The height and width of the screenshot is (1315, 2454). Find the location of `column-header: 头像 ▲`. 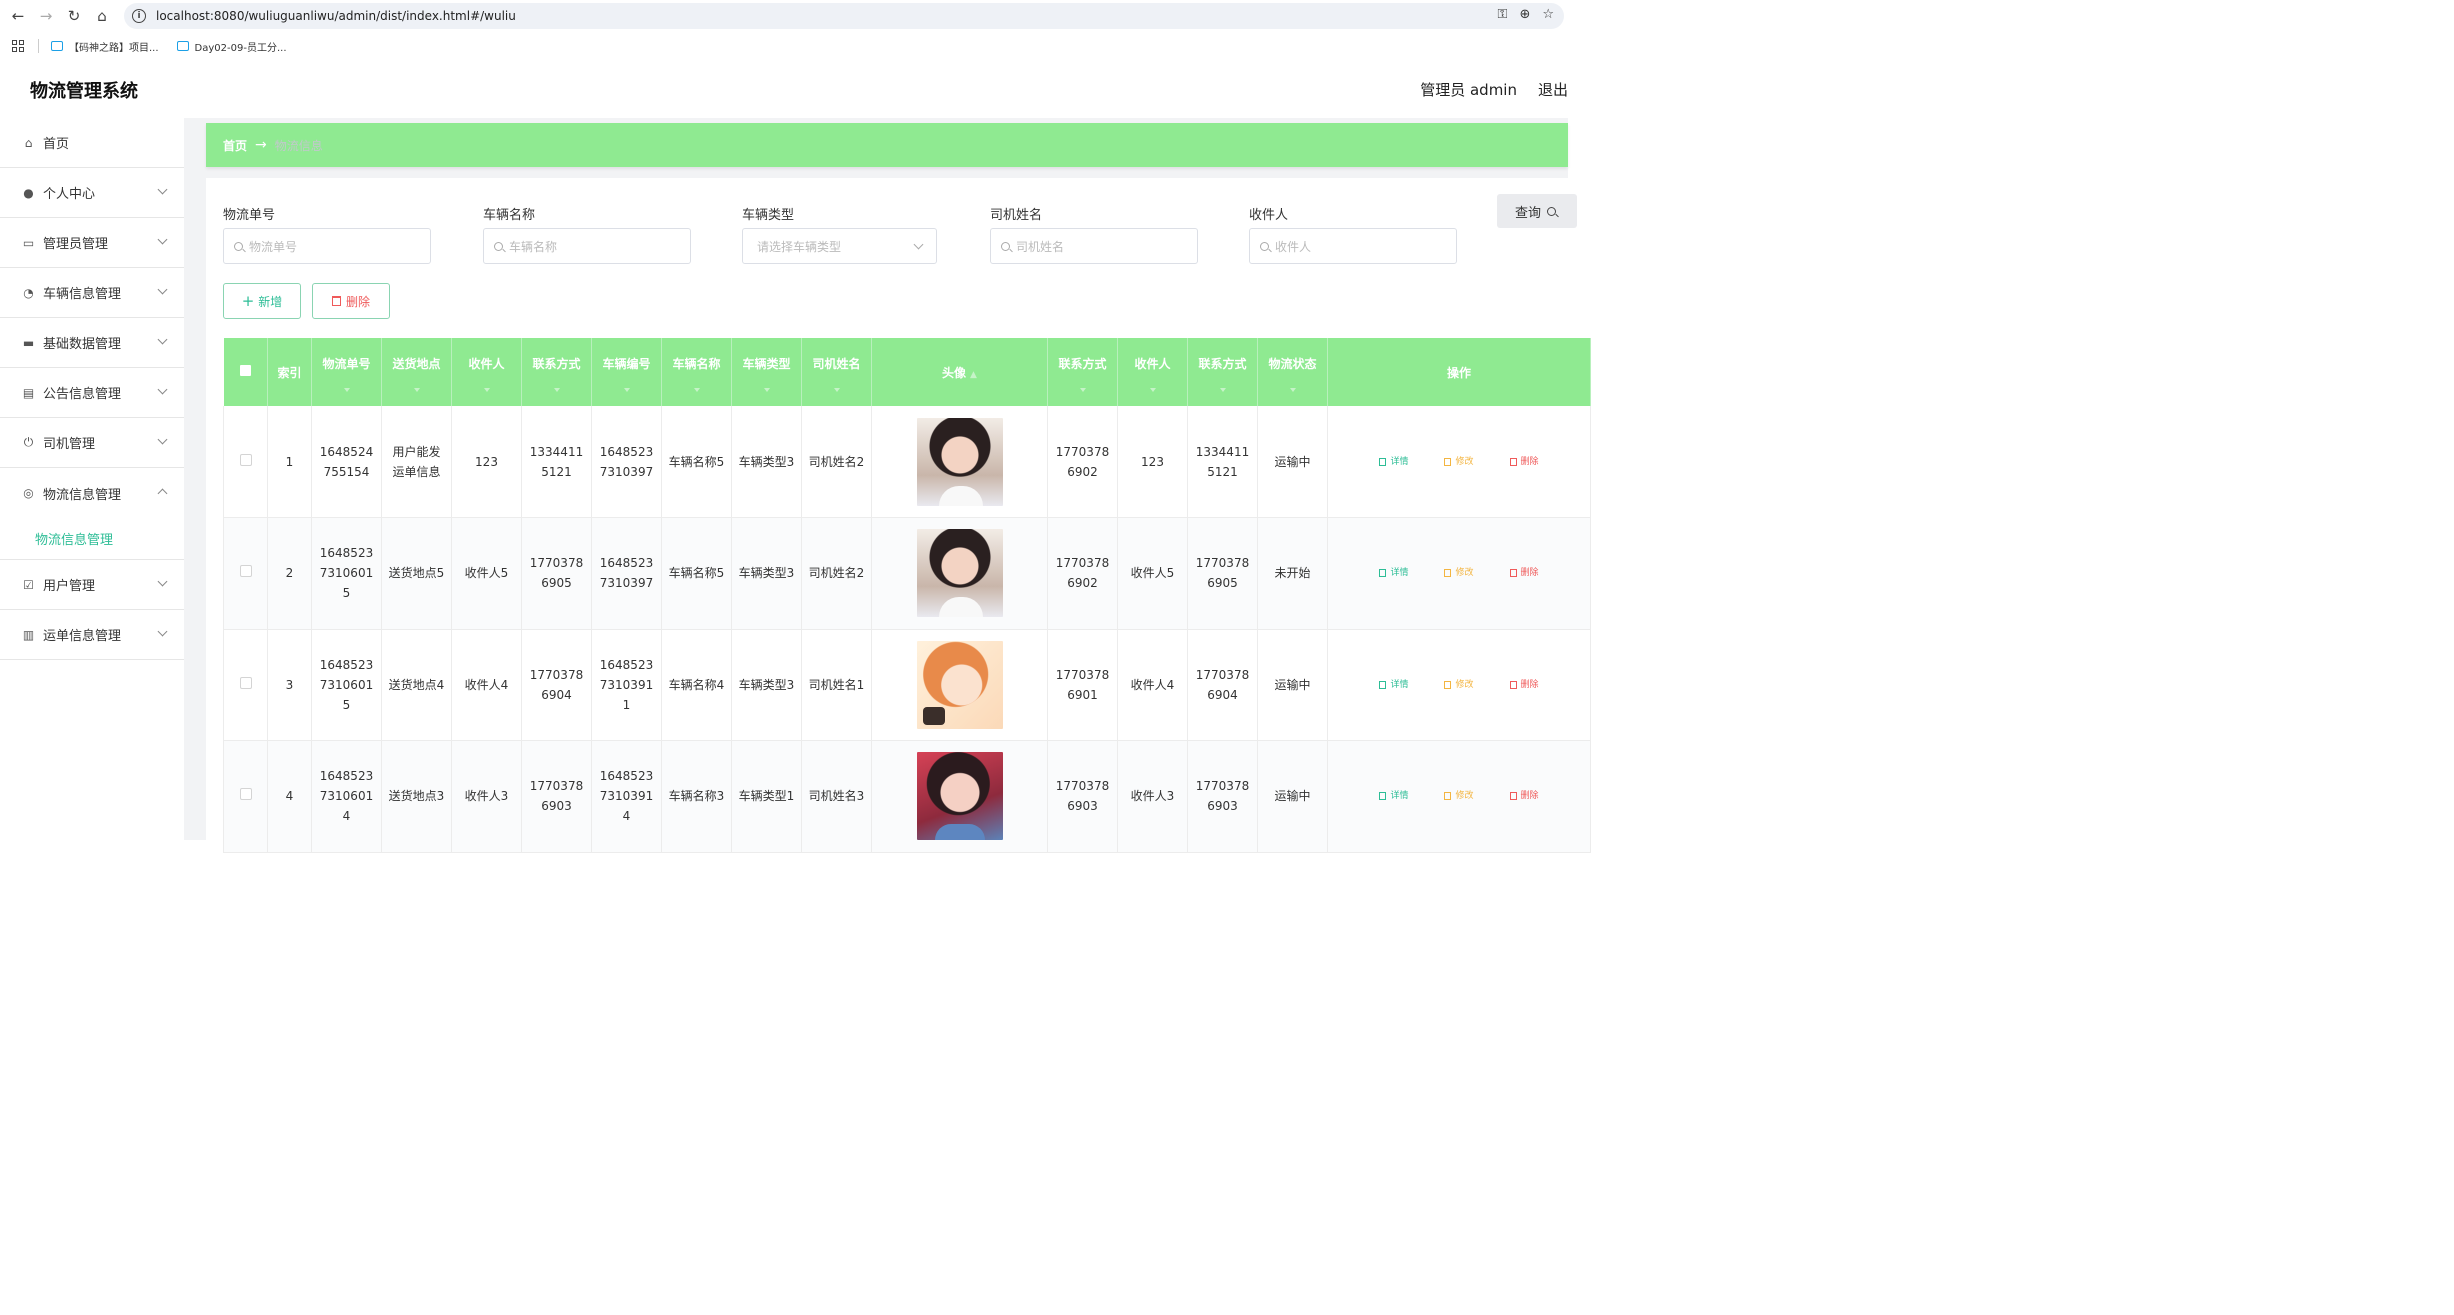

column-header: 头像 ▲ is located at coordinates (959, 372).